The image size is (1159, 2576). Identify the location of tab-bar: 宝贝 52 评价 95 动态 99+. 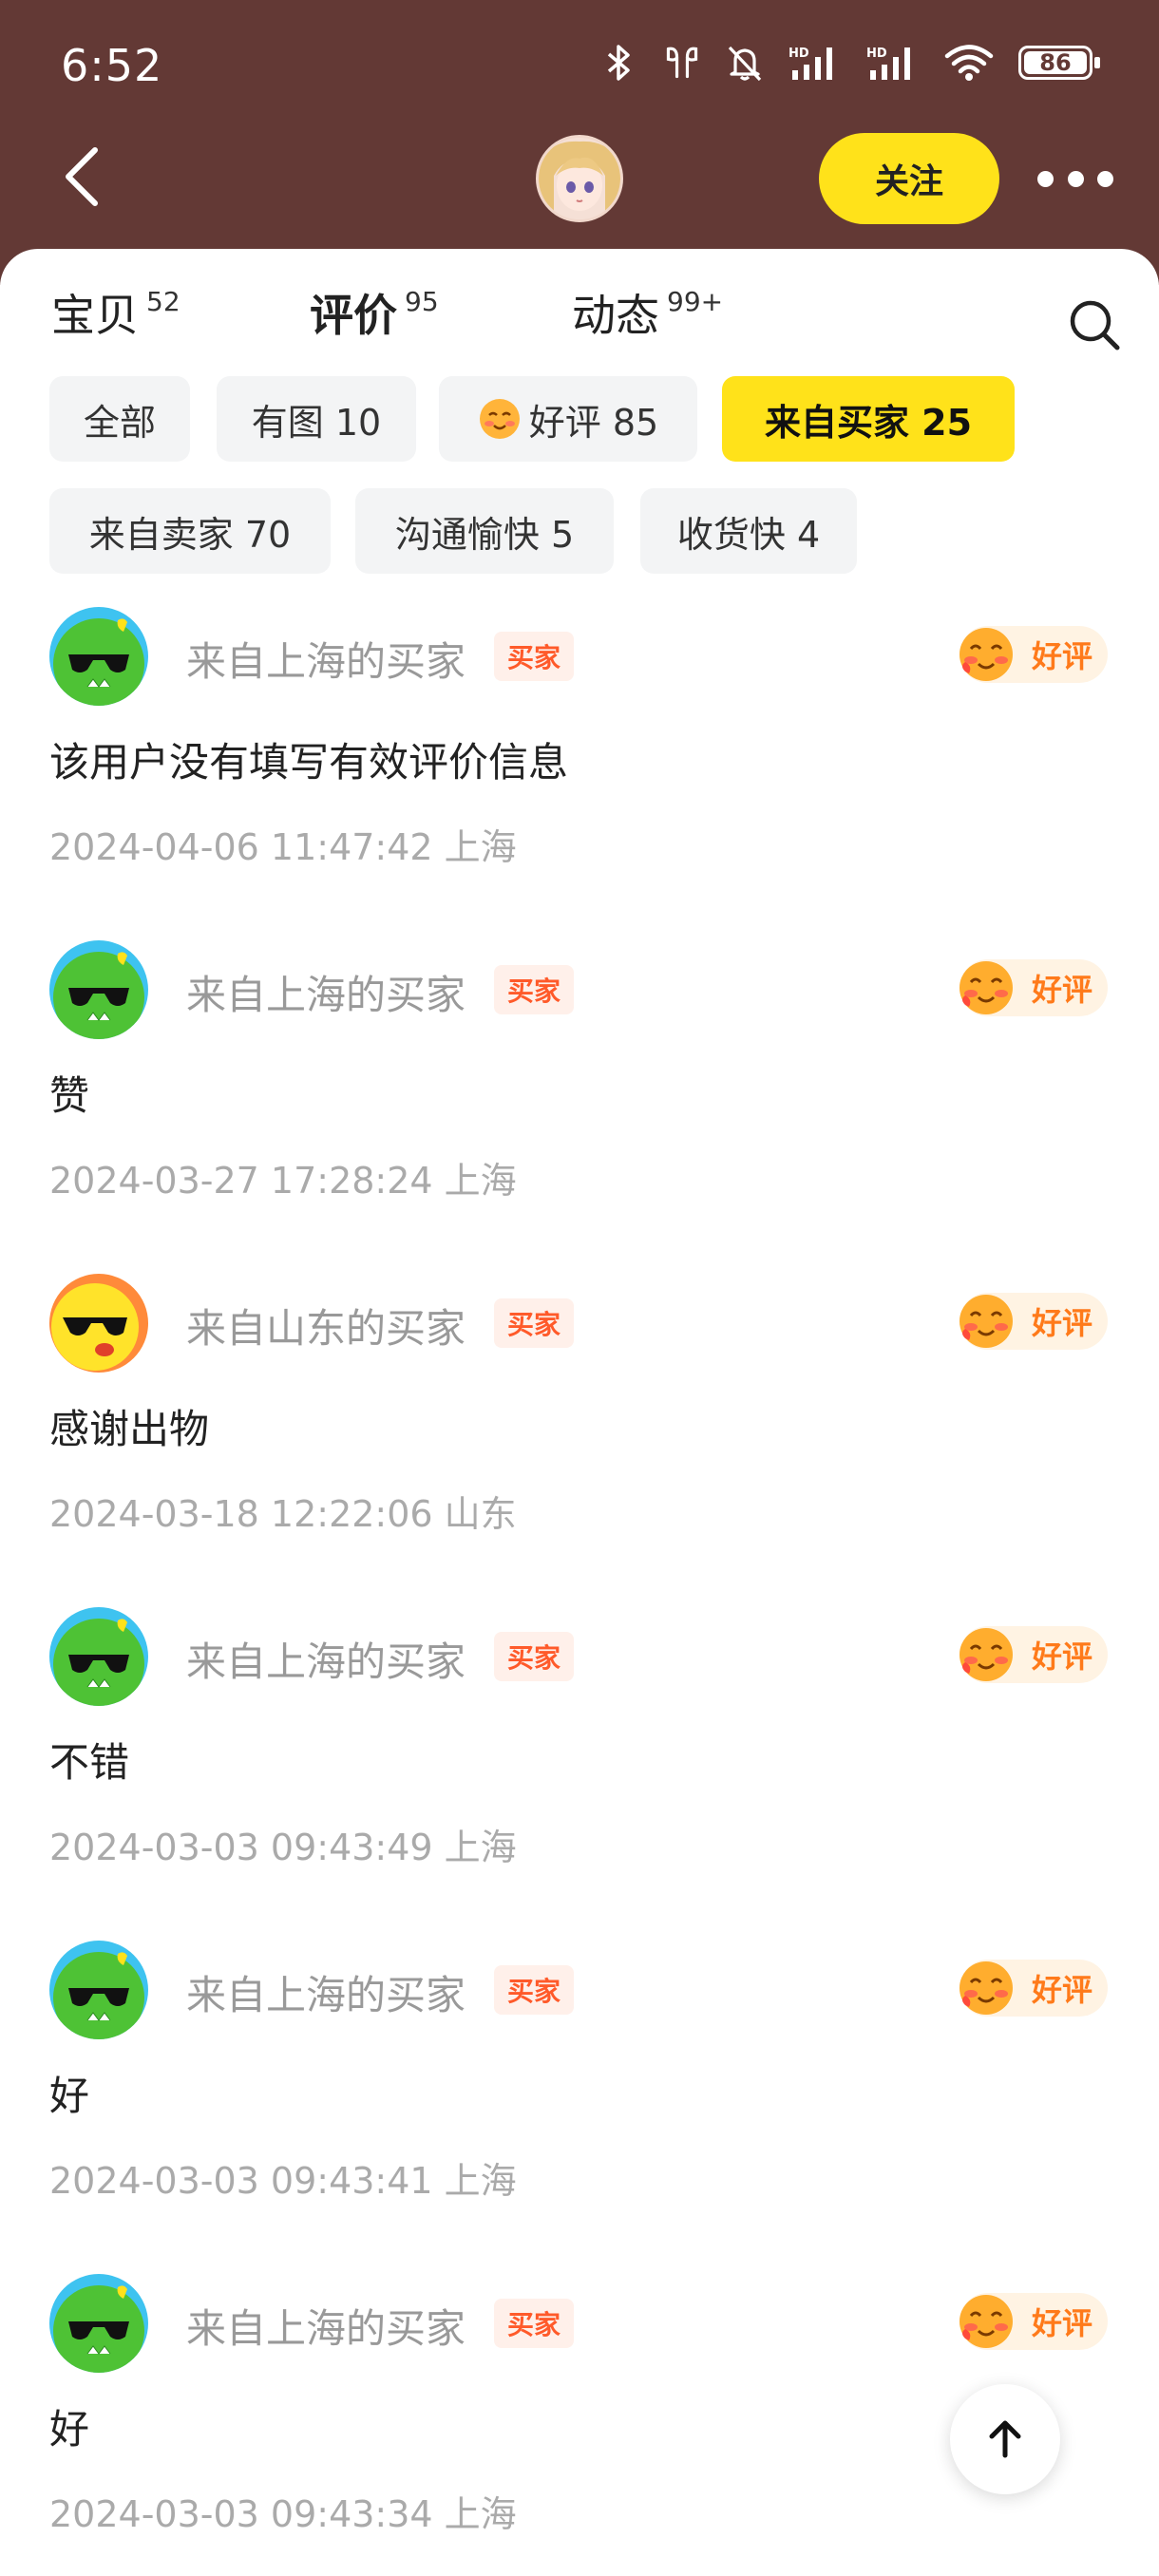
(579, 315).